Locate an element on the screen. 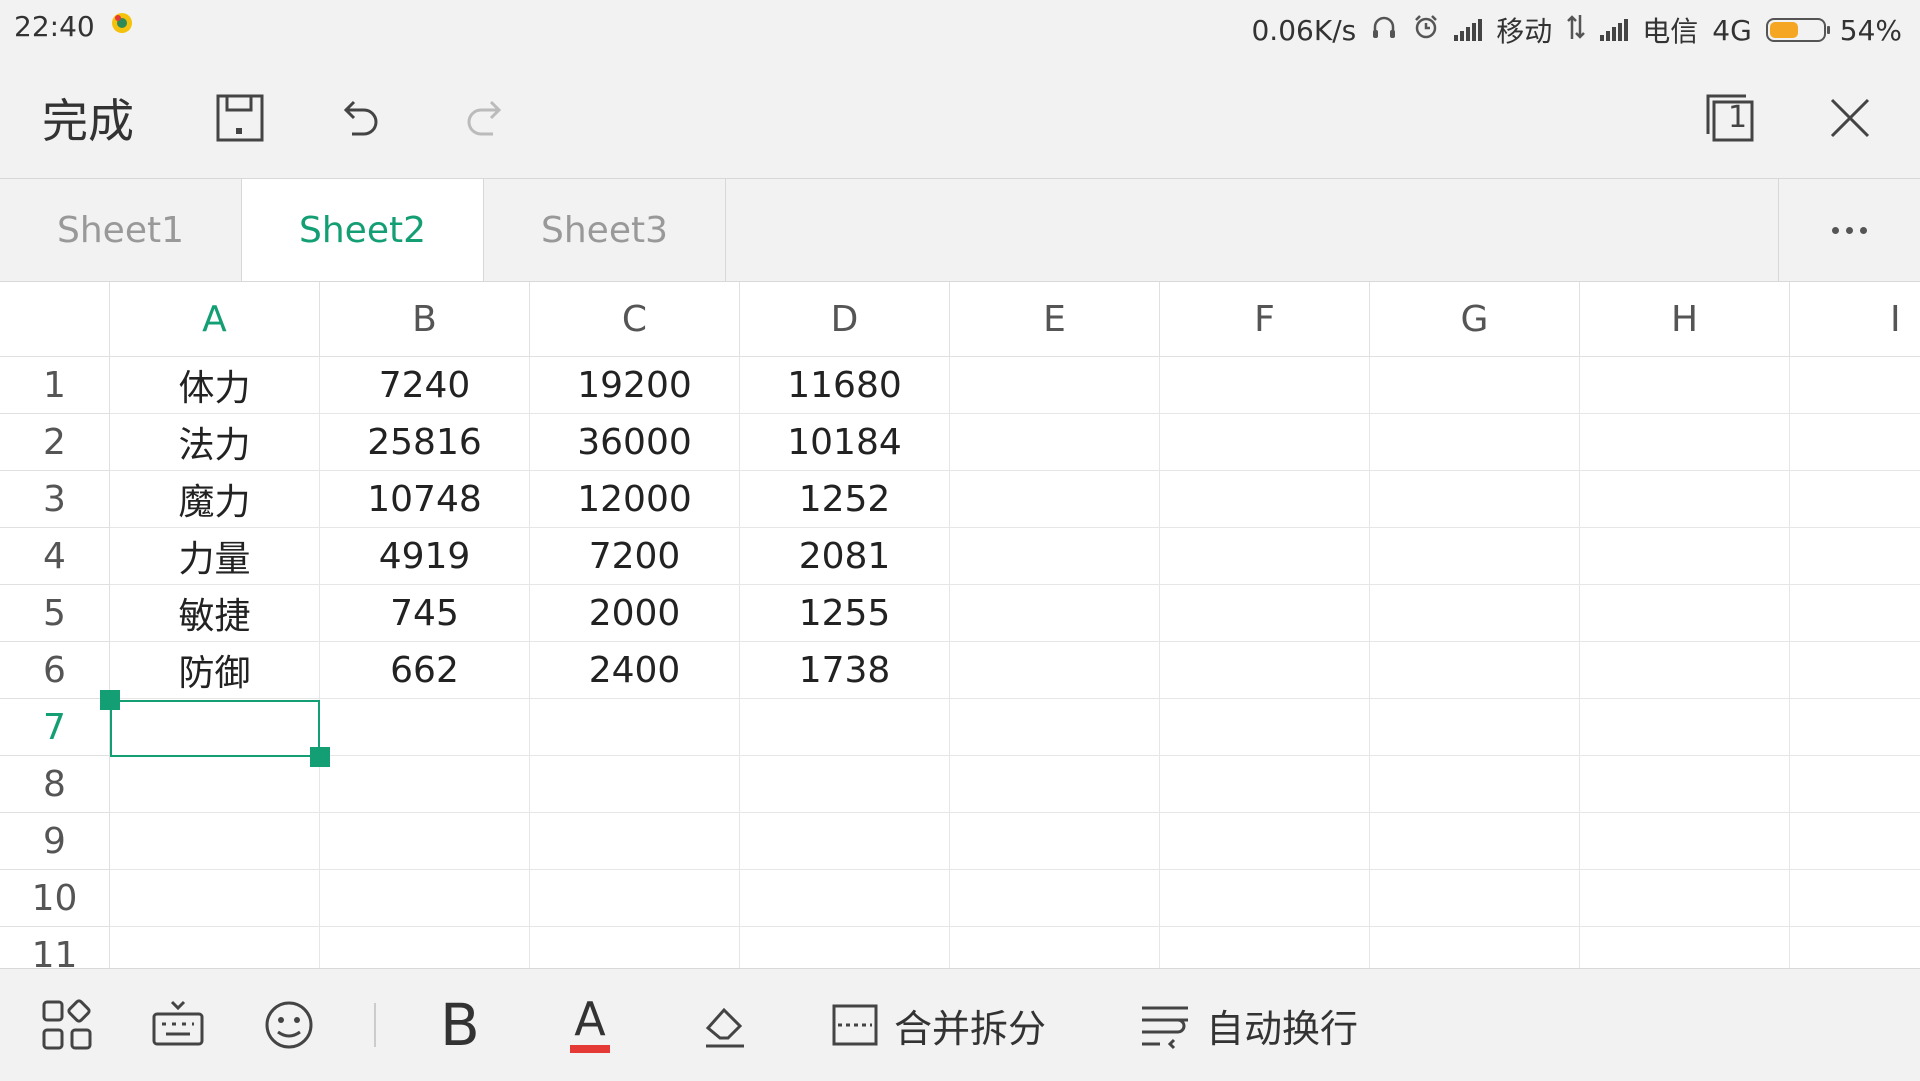 This screenshot has height=1081, width=1920. cell-g10 is located at coordinates (1475, 898).